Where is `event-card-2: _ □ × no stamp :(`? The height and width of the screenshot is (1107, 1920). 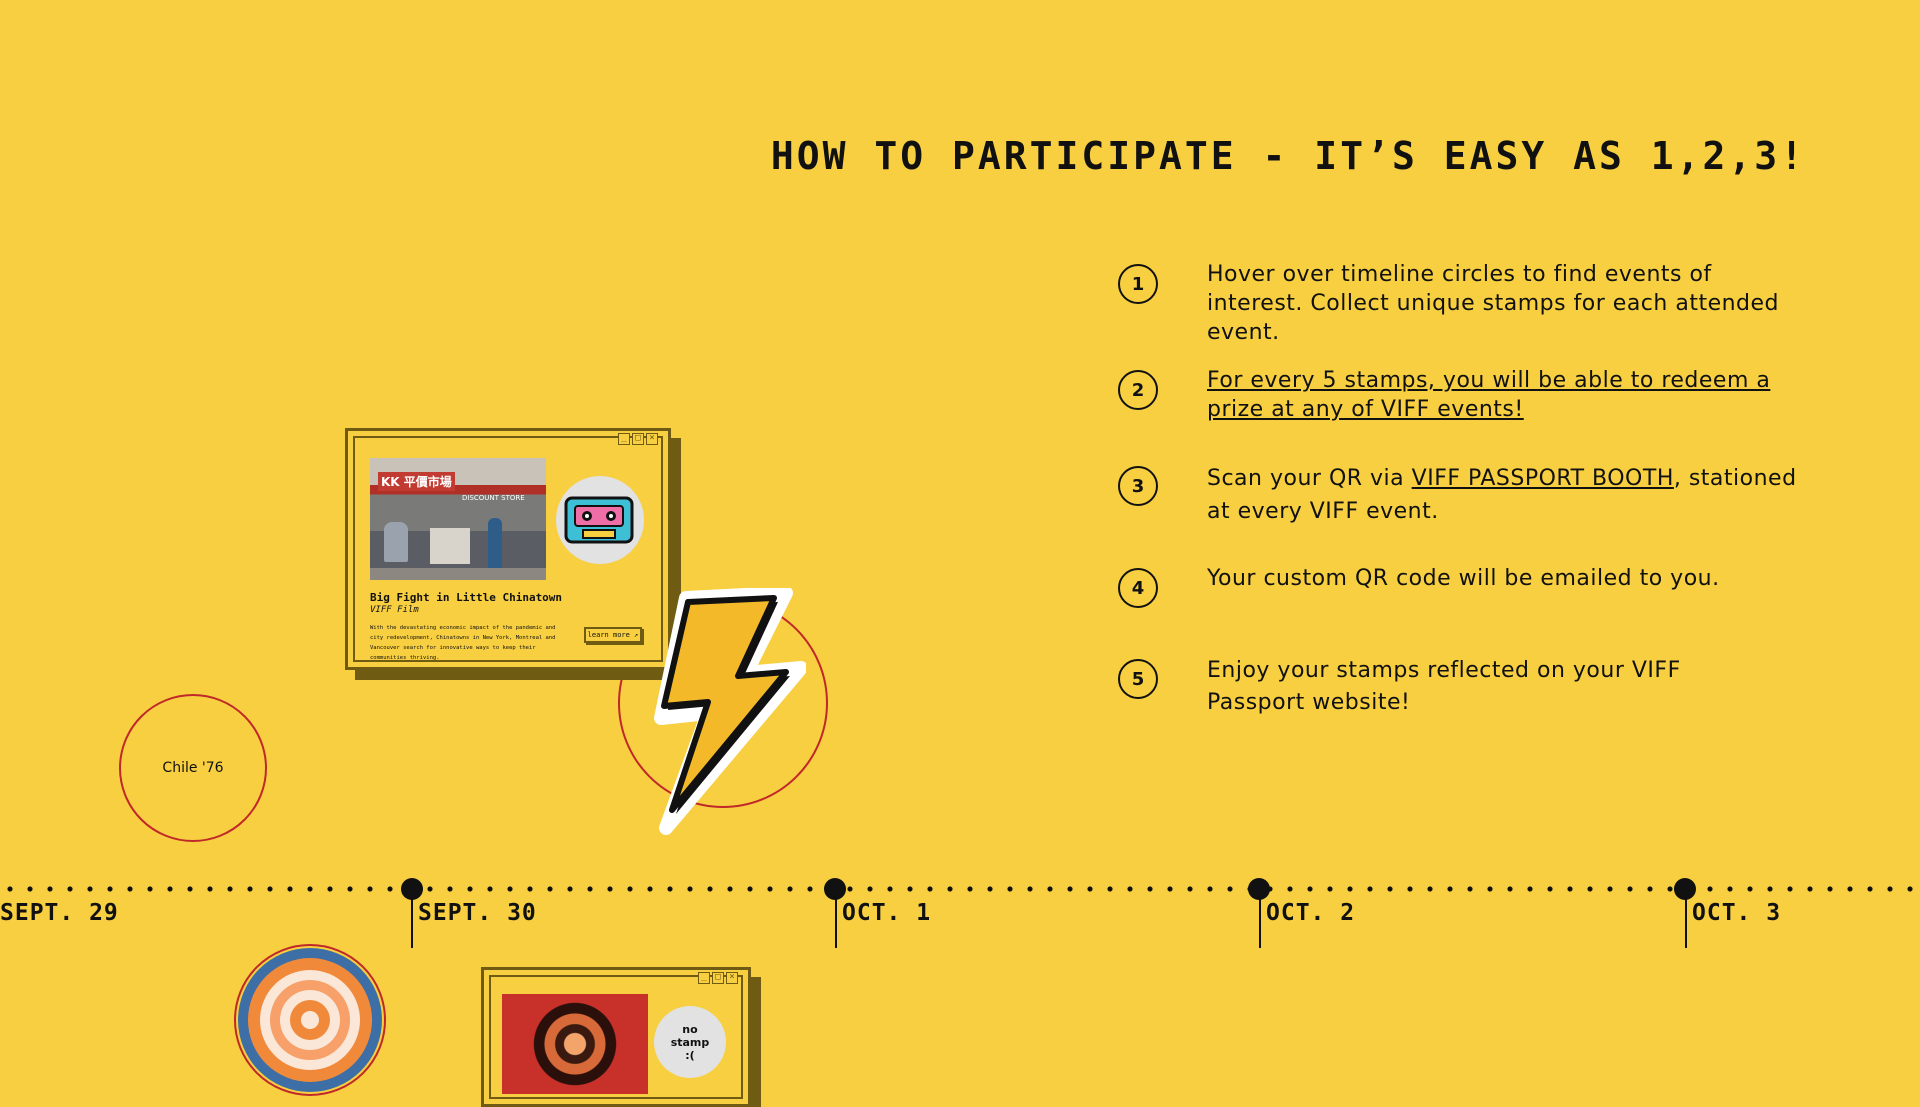
event-card-2: _ □ × no stamp :( is located at coordinates (616, 1037).